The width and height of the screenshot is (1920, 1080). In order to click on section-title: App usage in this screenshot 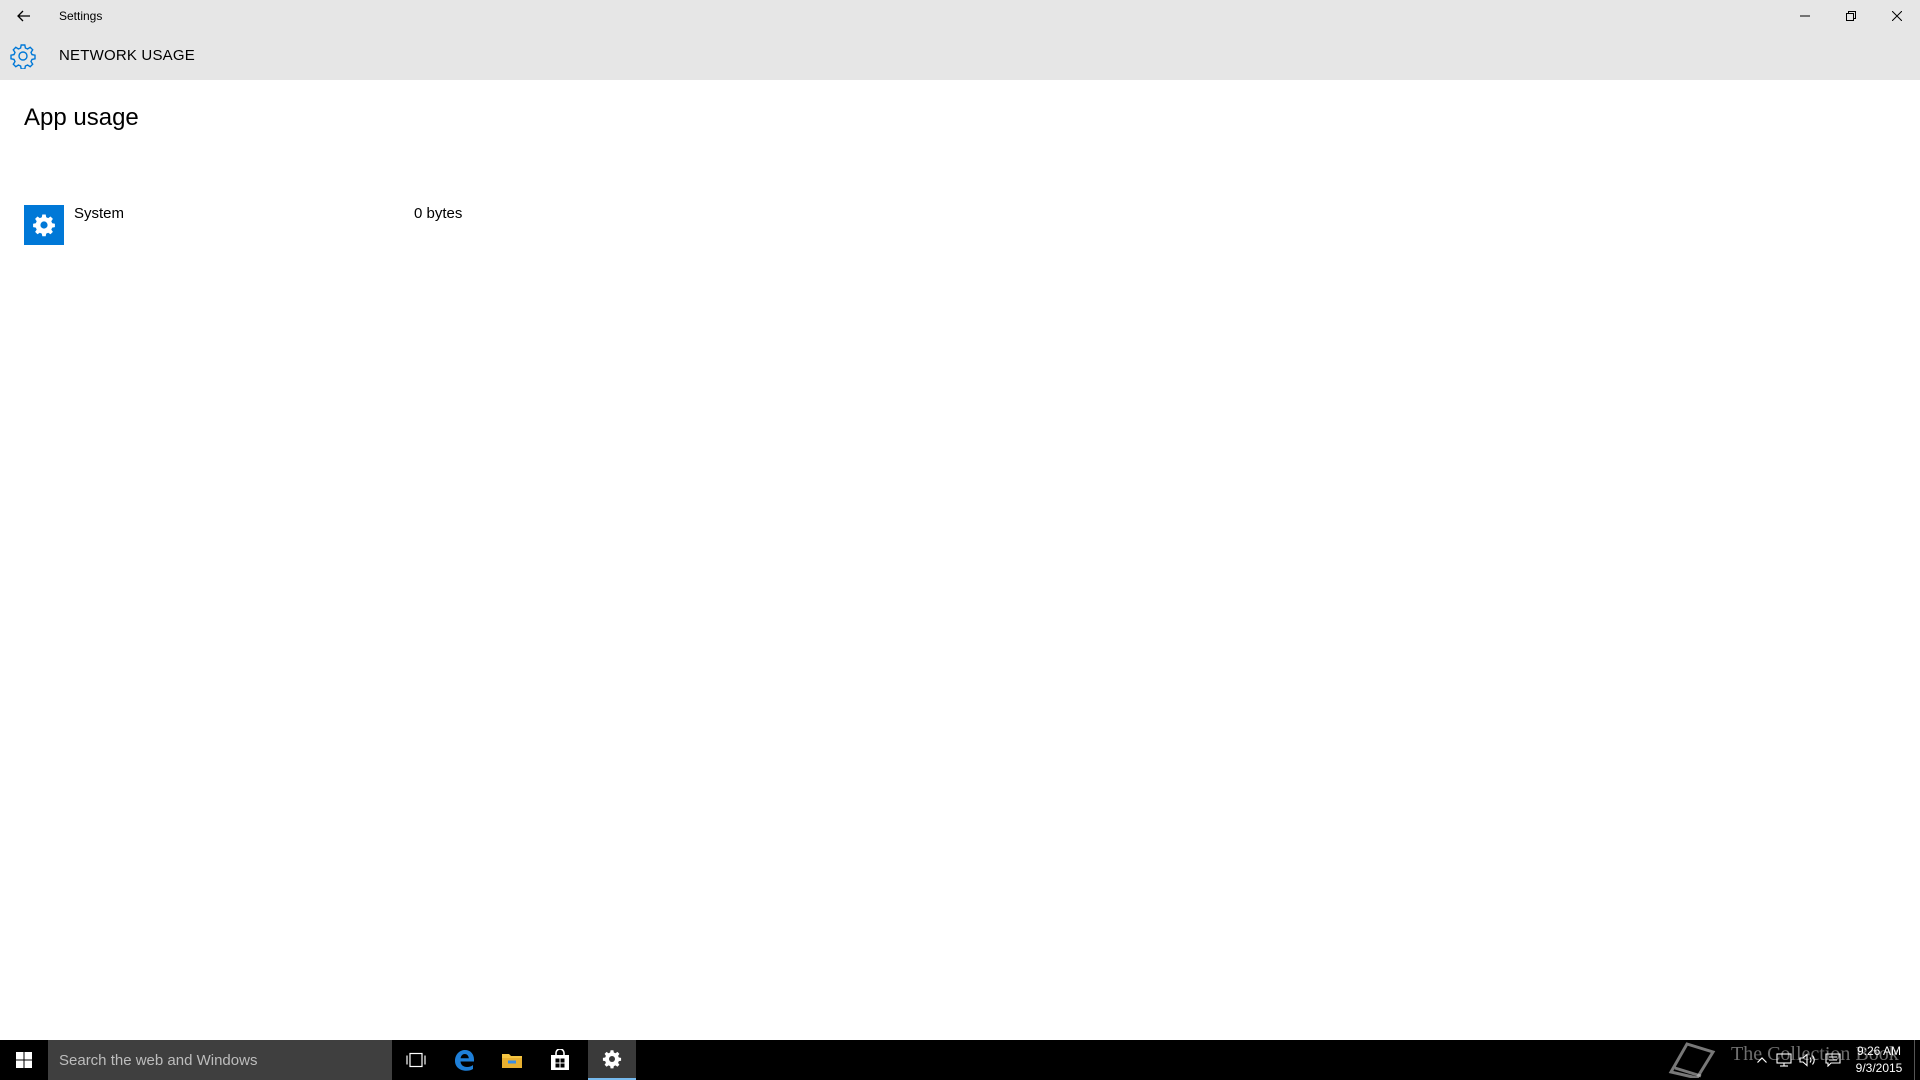, I will do `click(81, 117)`.